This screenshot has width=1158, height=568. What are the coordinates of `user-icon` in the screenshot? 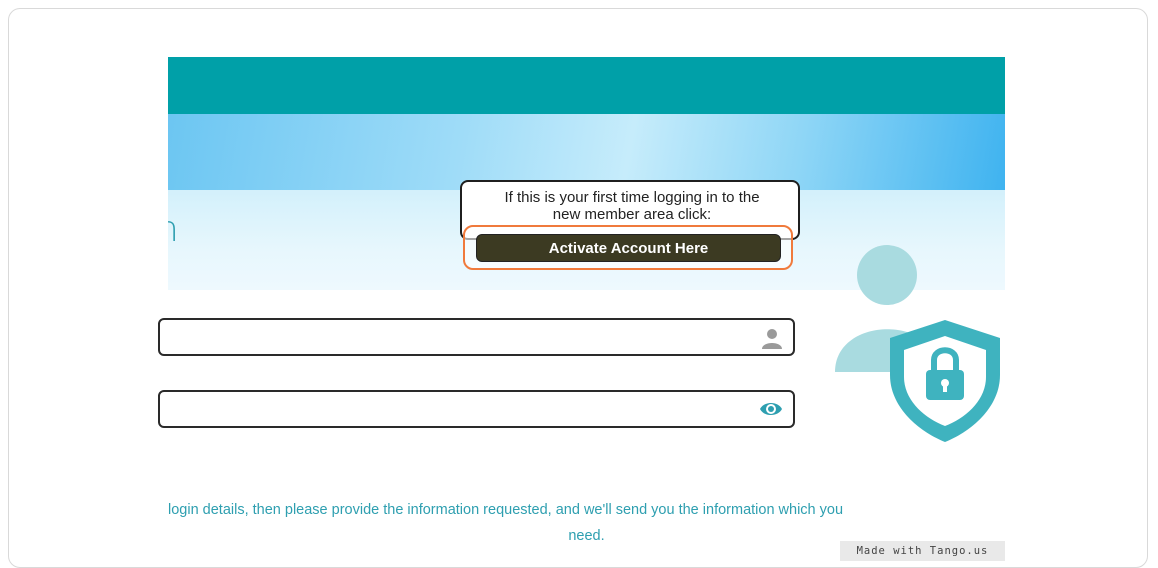 It's located at (772, 340).